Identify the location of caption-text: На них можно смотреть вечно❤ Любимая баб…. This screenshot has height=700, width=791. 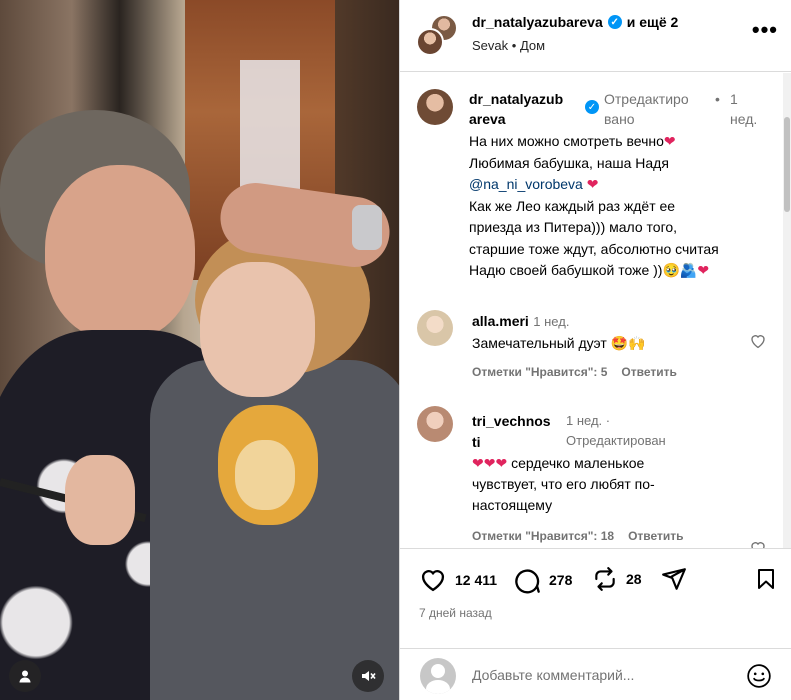
(624, 206).